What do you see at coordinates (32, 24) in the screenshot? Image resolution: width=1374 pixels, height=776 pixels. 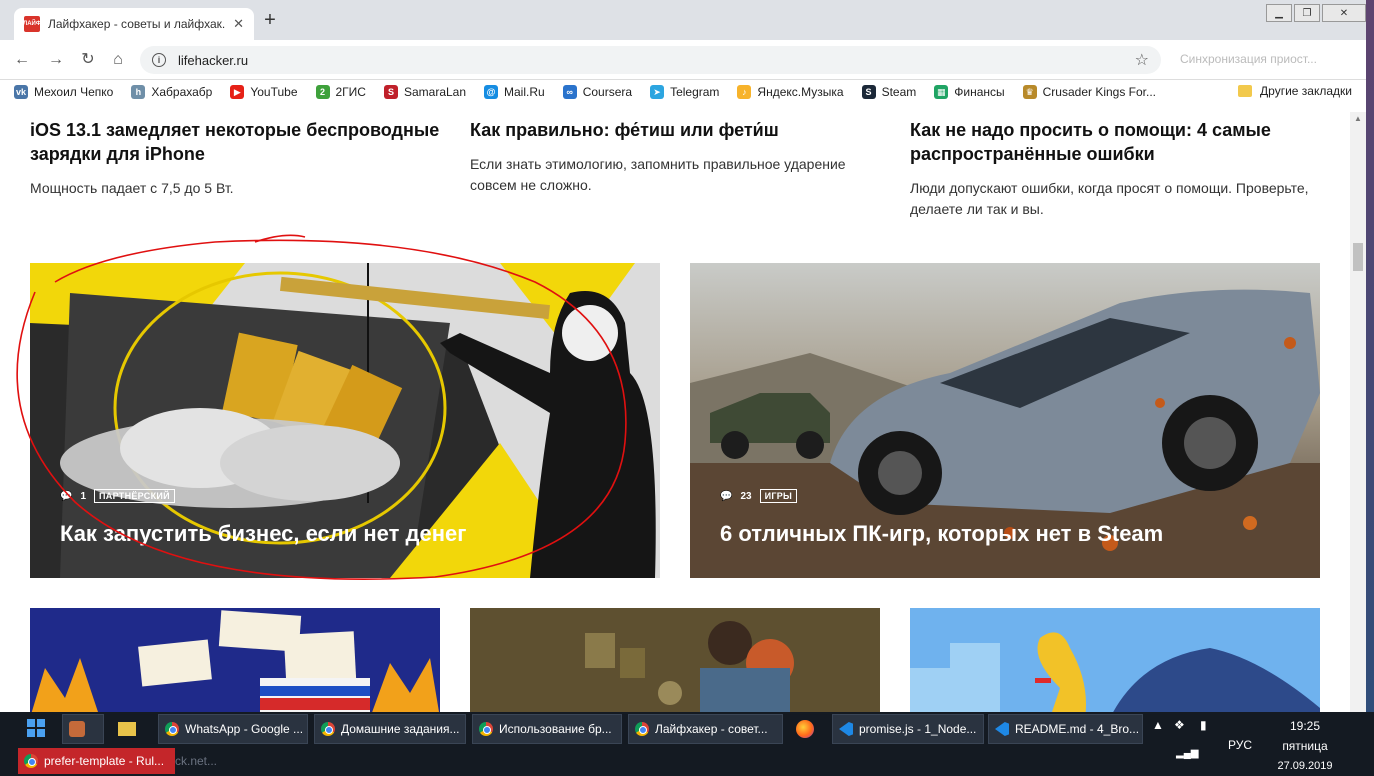 I see `lifehacker-favicon-icon: ЛАЙФ` at bounding box center [32, 24].